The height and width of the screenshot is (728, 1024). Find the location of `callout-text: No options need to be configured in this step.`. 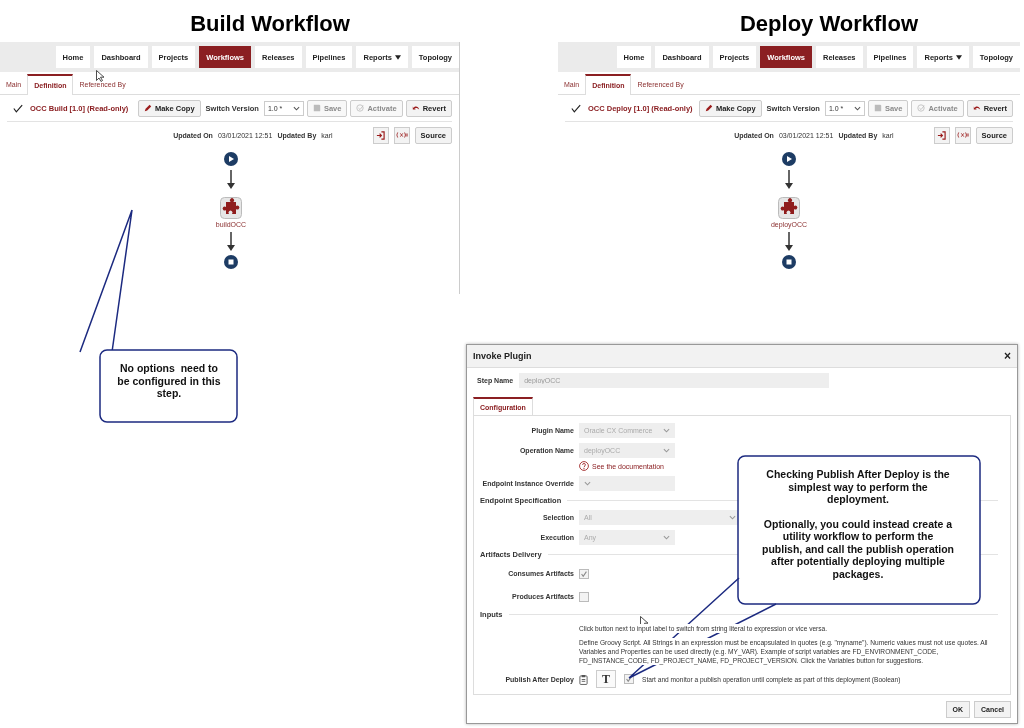

callout-text: No options need to be configured in this step. is located at coordinates (169, 381).